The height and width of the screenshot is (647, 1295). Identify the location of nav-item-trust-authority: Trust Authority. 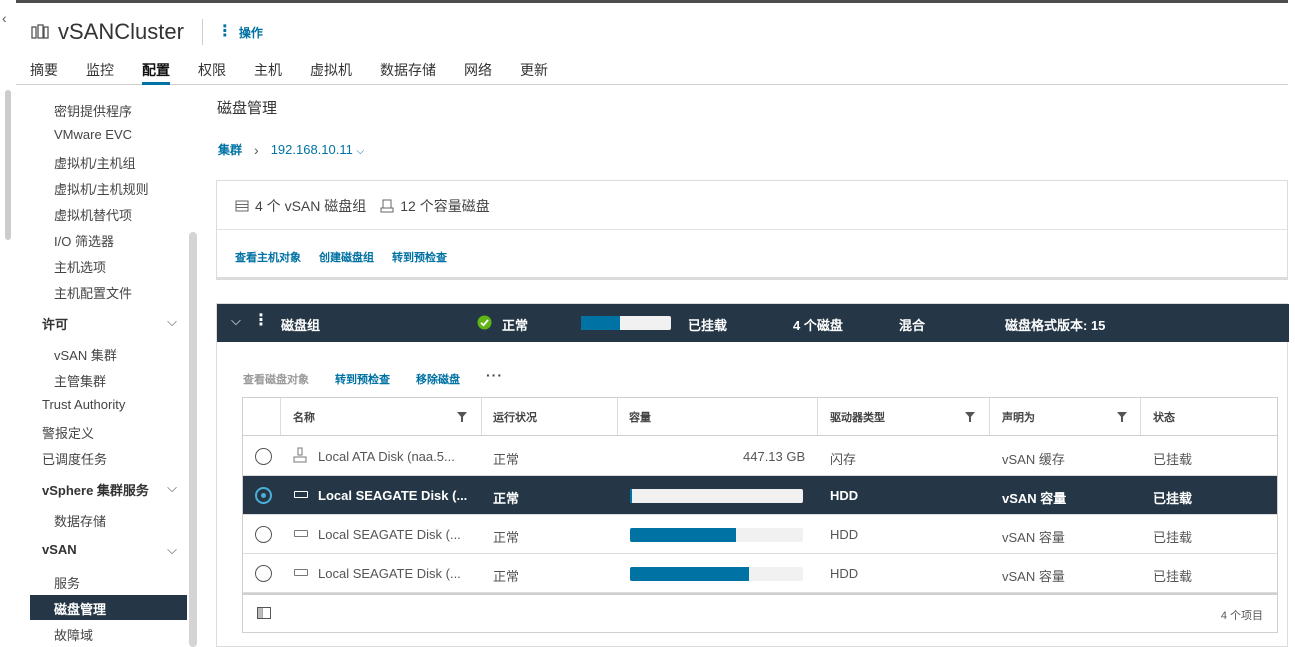
(83, 404).